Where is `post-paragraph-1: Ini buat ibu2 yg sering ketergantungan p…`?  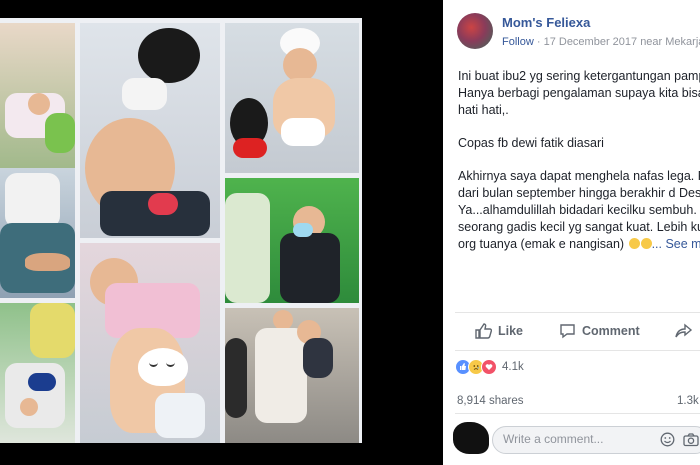
post-paragraph-1: Ini buat ibu2 yg sering ketergantungan p… is located at coordinates (579, 93).